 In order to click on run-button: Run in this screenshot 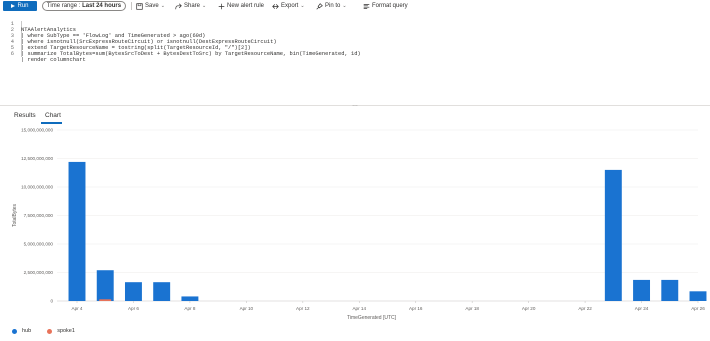, I will do `click(20, 6)`.